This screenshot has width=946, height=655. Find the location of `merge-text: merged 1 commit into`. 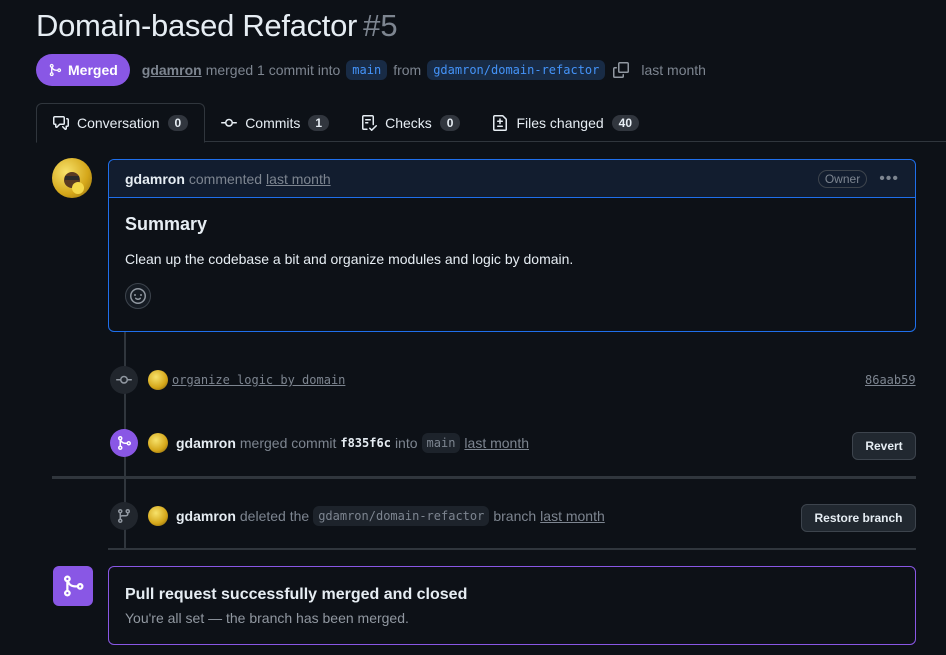

merge-text: merged 1 commit into is located at coordinates (273, 70).